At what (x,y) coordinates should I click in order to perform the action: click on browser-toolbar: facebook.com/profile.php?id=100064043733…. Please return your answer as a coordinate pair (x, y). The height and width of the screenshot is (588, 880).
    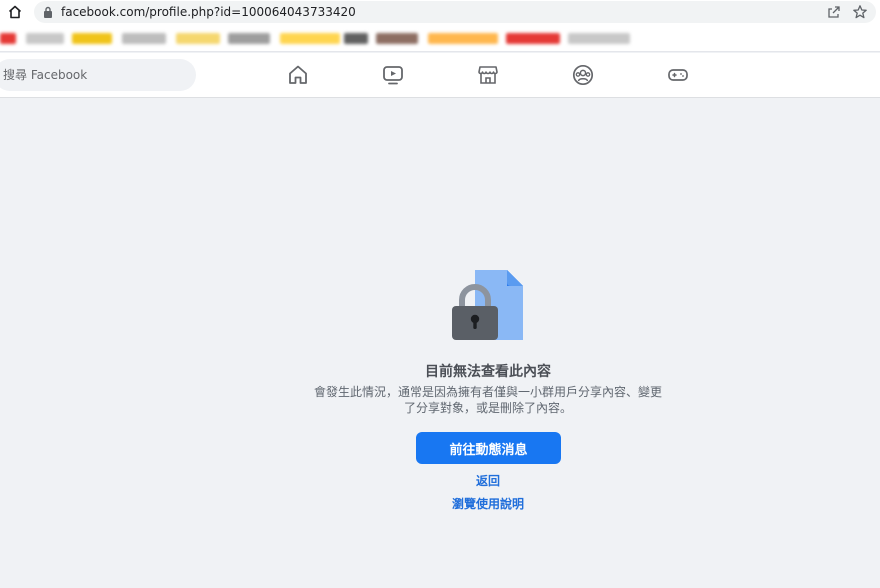
    Looking at the image, I should click on (440, 12).